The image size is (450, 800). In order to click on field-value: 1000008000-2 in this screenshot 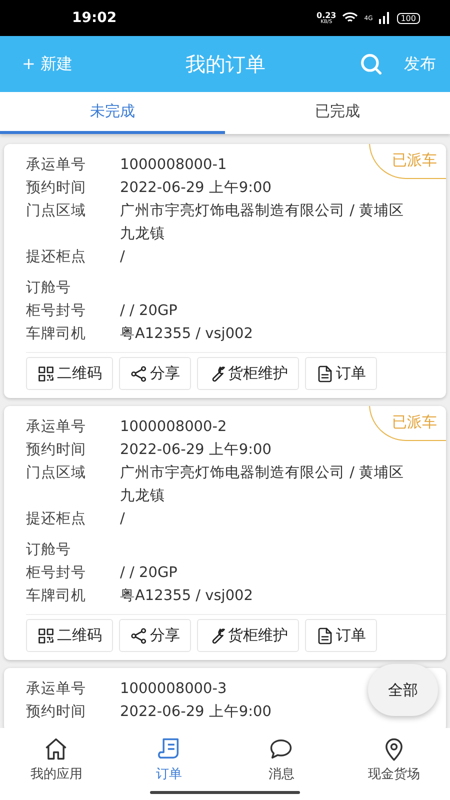, I will do `click(173, 427)`.